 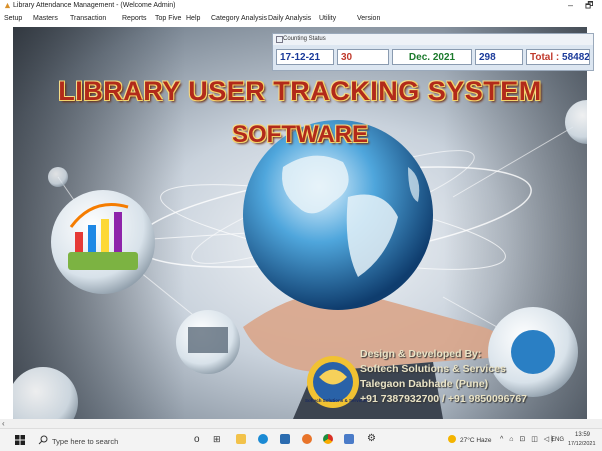 What do you see at coordinates (371, 438) in the screenshot?
I see `settings-icon: ⚙` at bounding box center [371, 438].